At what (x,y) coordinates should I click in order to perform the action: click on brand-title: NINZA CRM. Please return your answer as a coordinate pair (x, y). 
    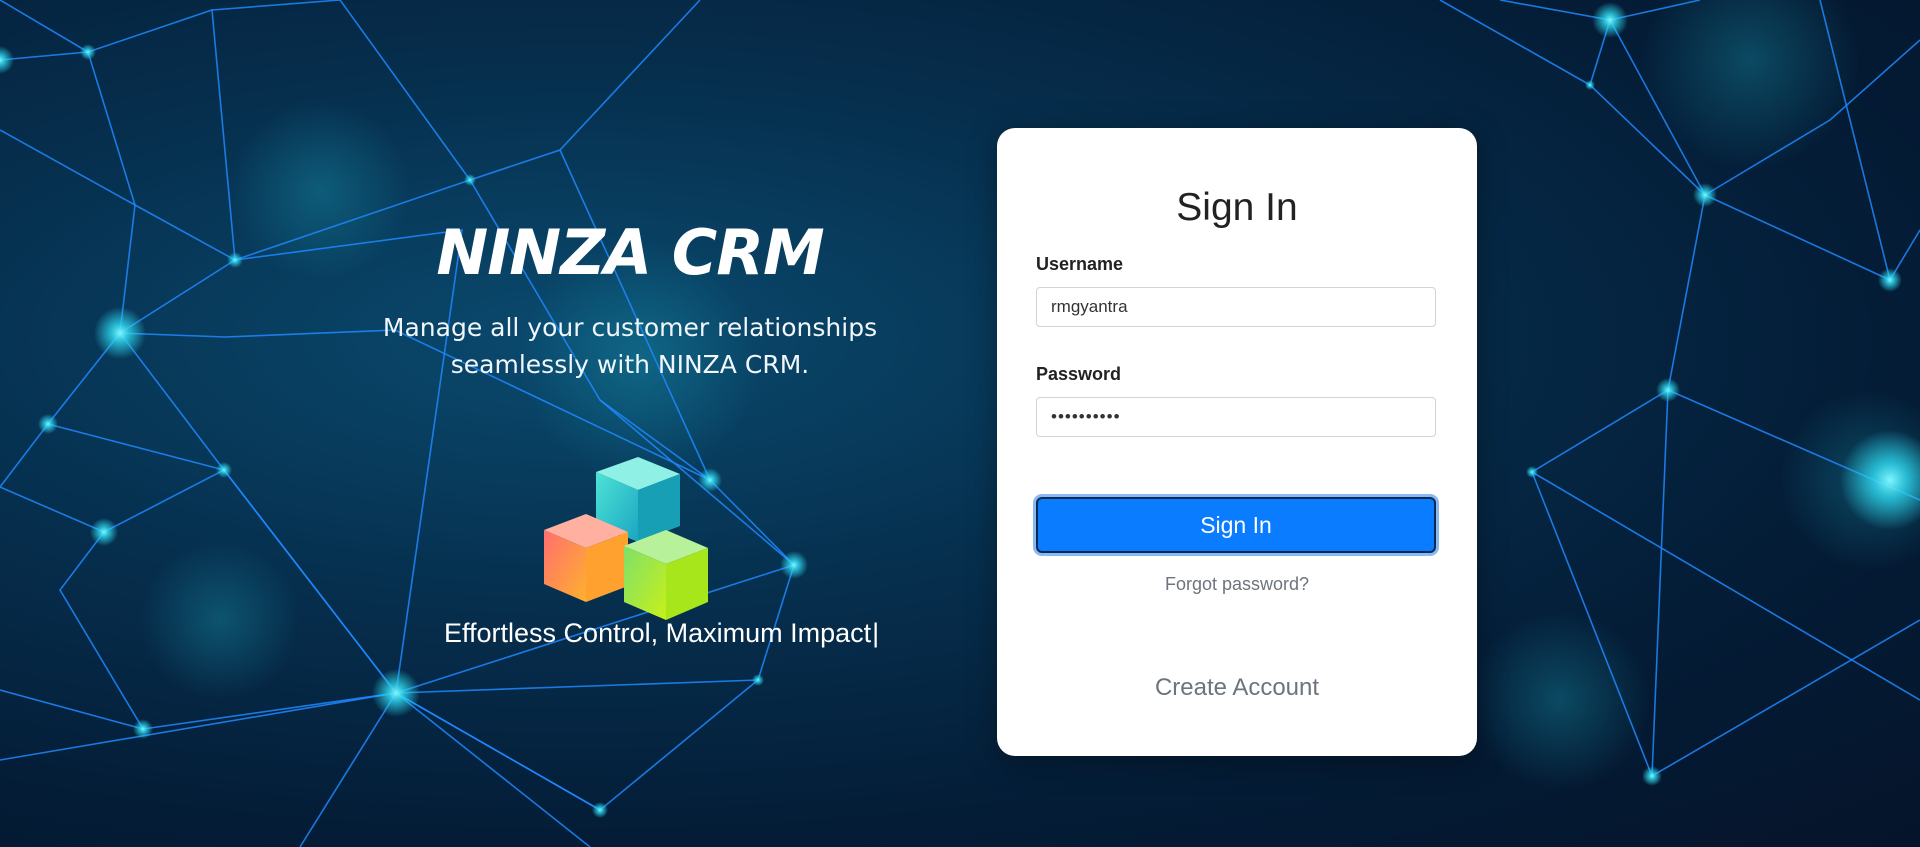
    Looking at the image, I should click on (630, 252).